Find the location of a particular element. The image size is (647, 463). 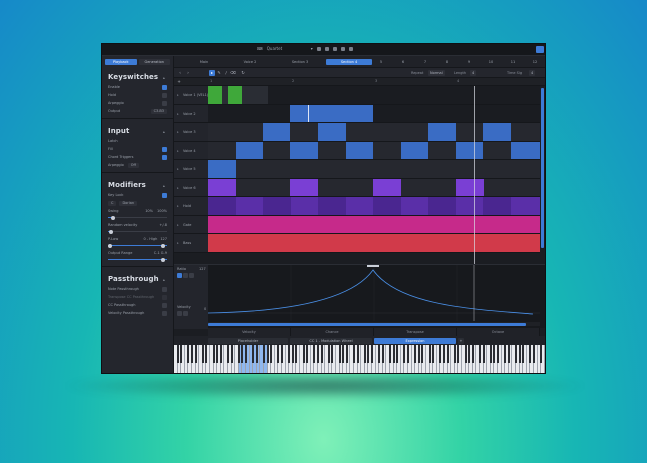

track-header: ▸ Gate is located at coordinates (191, 224).